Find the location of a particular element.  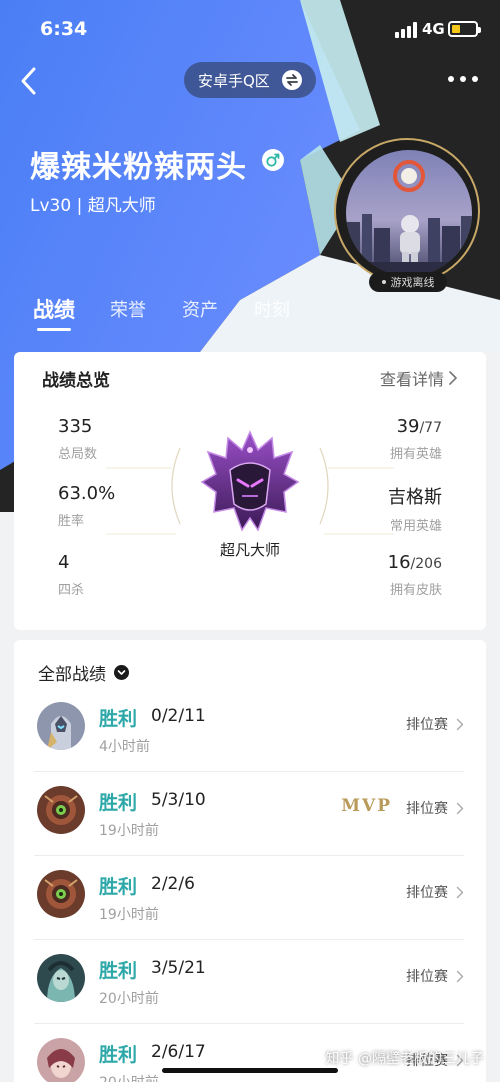

total-games-label: 总局数 is located at coordinates (78, 454).